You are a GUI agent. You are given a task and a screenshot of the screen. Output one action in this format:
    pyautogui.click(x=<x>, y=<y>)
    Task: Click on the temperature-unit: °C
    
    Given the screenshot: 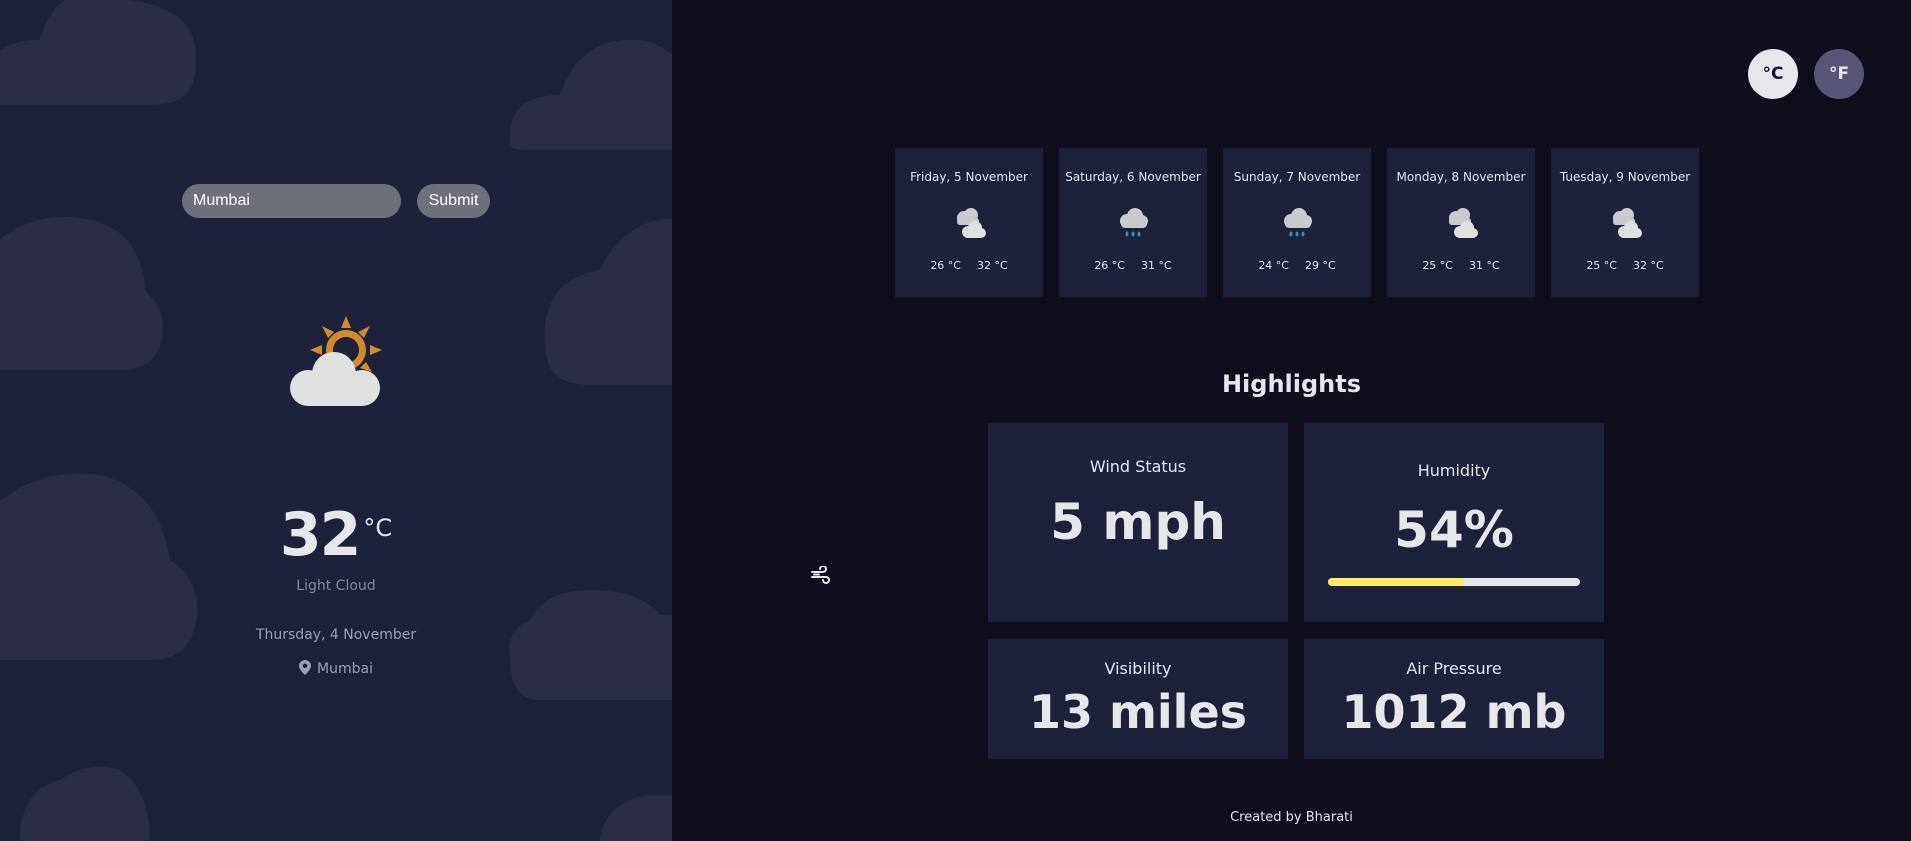 What is the action you would take?
    pyautogui.click(x=378, y=528)
    